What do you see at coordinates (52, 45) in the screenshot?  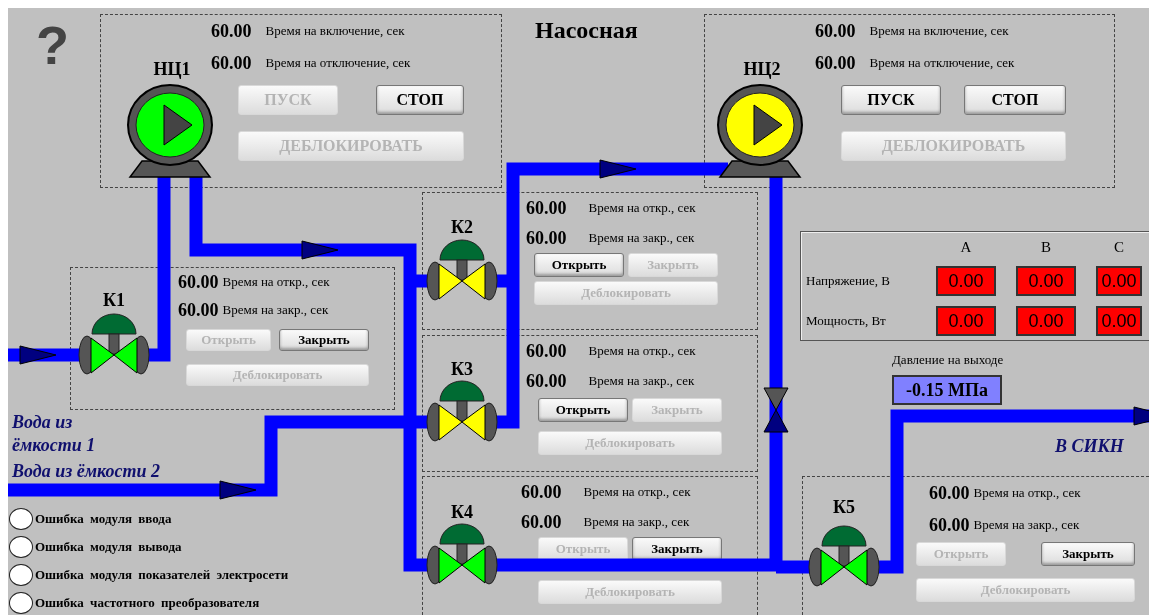 I see `help-button: ?` at bounding box center [52, 45].